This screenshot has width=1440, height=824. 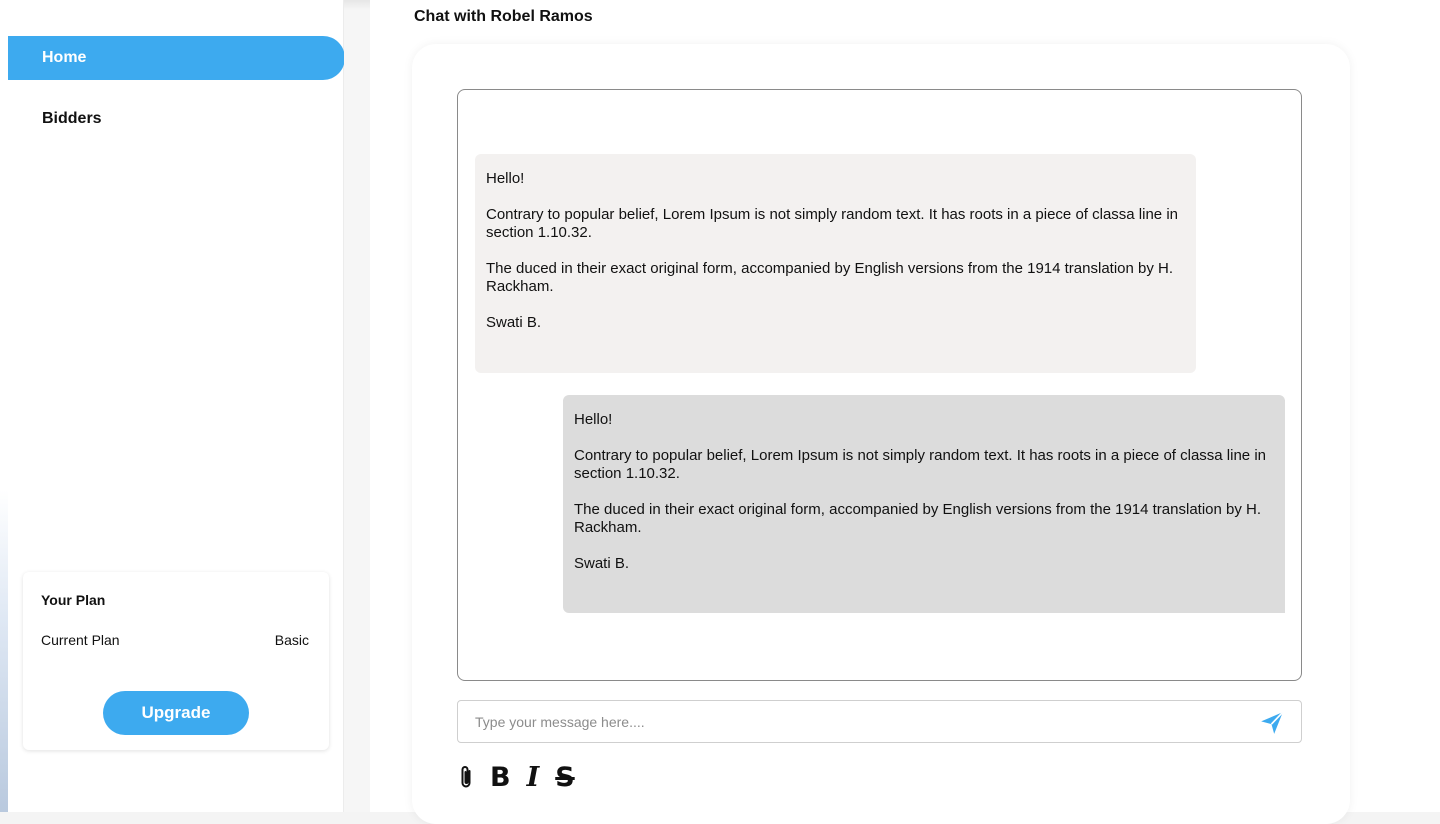 What do you see at coordinates (291, 640) in the screenshot?
I see `current-plan-value: Basic` at bounding box center [291, 640].